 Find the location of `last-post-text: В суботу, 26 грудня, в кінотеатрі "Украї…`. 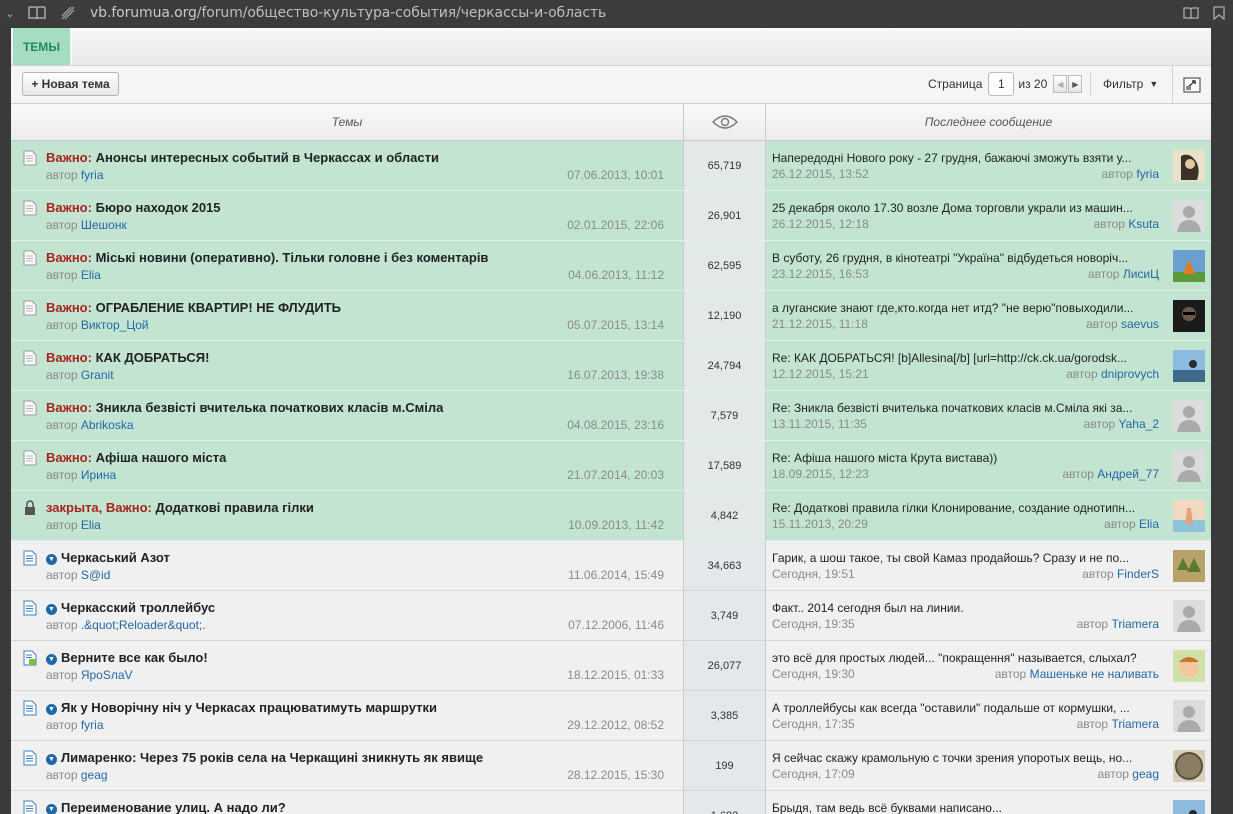

last-post-text: В суботу, 26 грудня, в кінотеатрі "Украї… is located at coordinates (969, 258).